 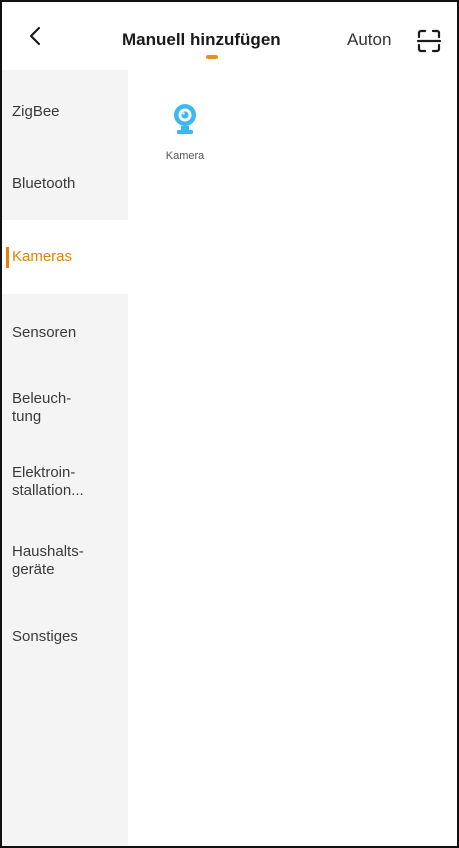 What do you see at coordinates (185, 156) in the screenshot?
I see `device-label: Kamera` at bounding box center [185, 156].